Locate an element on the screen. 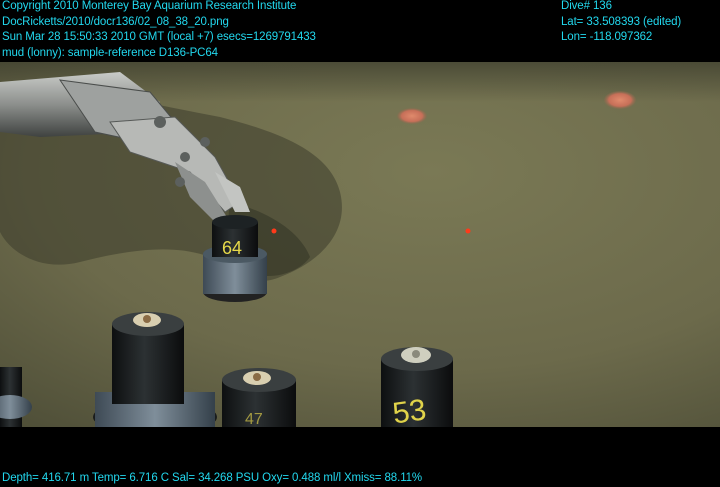 Image resolution: width=720 pixels, height=487 pixels. core-label-47: 47 is located at coordinates (254, 419).